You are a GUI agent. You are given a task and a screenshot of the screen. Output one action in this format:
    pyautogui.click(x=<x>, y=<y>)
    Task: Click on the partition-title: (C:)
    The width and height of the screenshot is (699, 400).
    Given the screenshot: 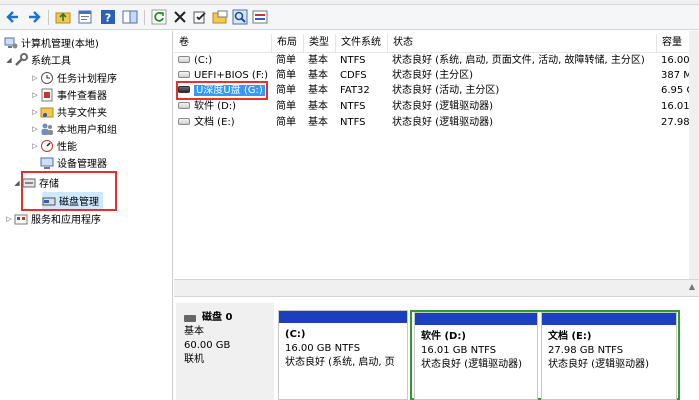 What is the action you would take?
    pyautogui.click(x=295, y=334)
    